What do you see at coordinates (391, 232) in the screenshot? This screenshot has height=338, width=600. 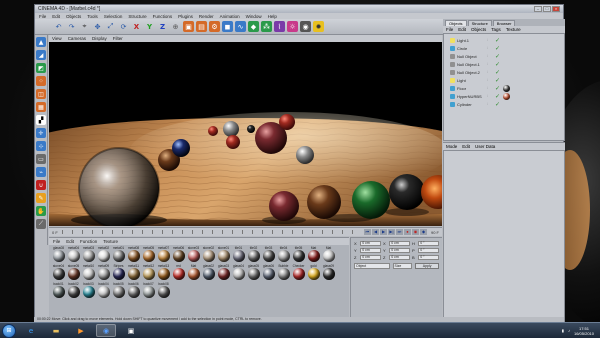 I see `next-key-icon: ▶|` at bounding box center [391, 232].